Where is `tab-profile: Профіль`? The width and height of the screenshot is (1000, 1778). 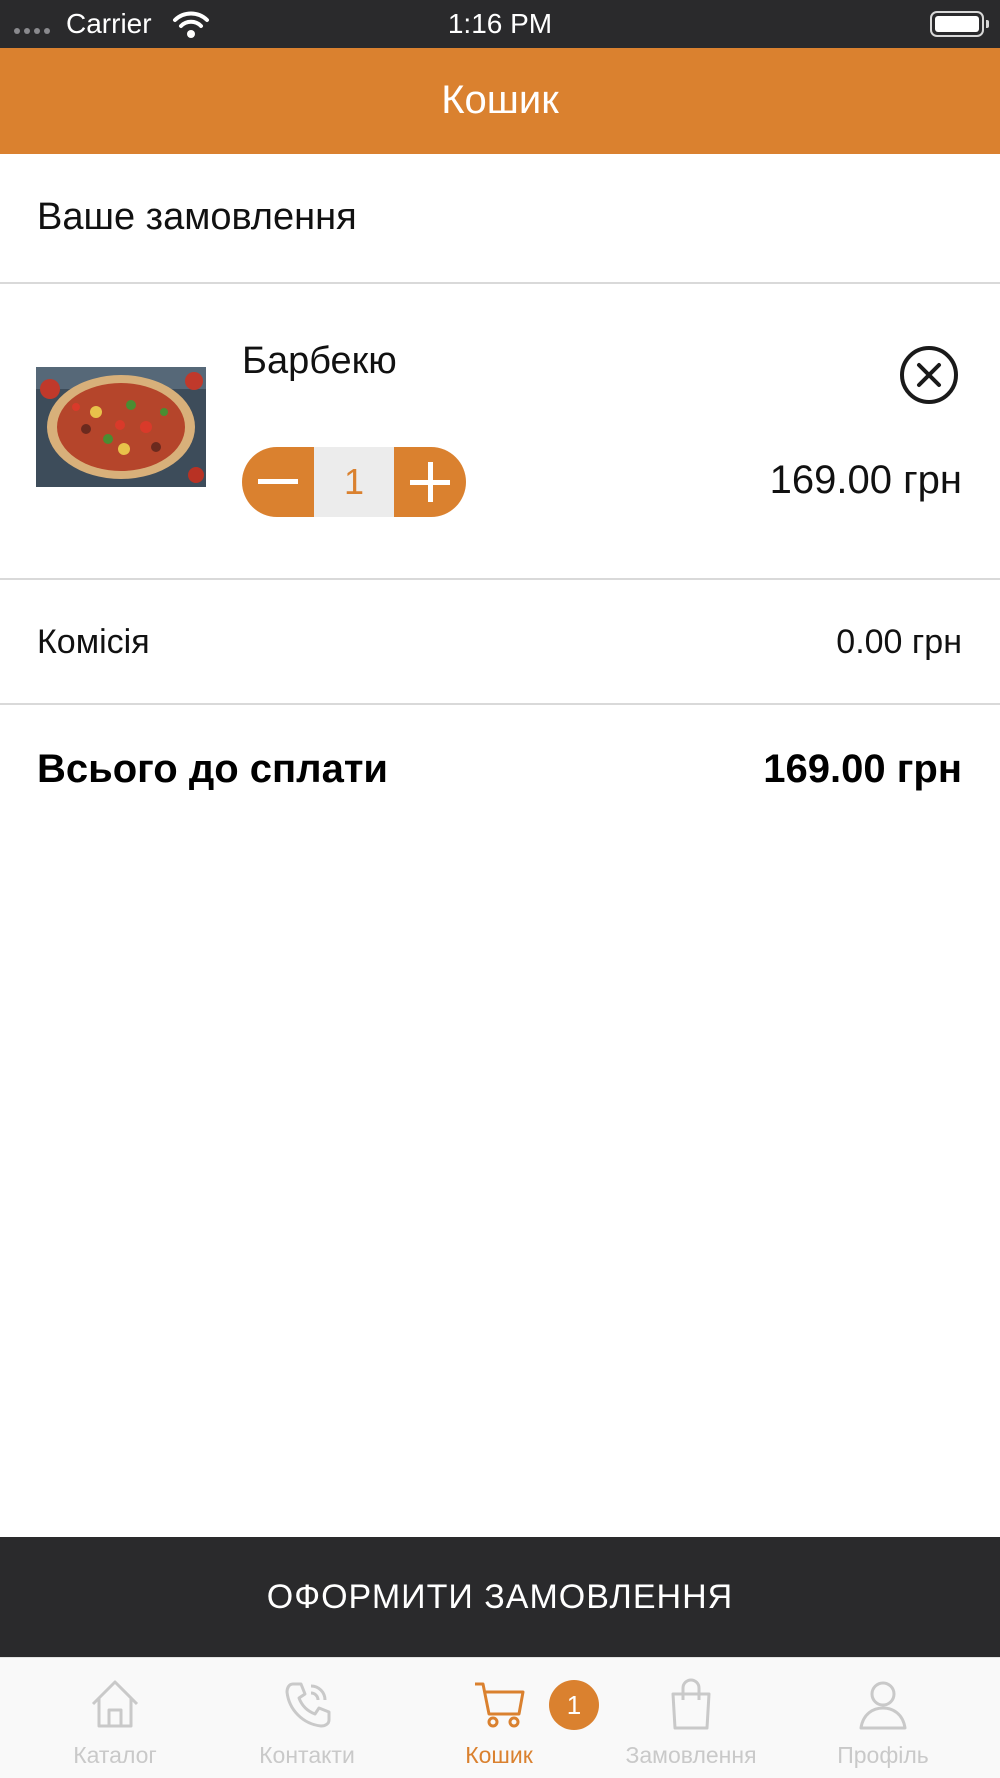
tab-profile: Профіль is located at coordinates (883, 1718).